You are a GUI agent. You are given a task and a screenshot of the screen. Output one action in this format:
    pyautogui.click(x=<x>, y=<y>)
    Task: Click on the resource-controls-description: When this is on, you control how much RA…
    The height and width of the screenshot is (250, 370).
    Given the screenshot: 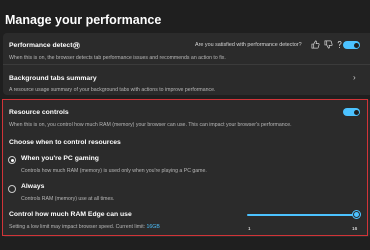 What is the action you would take?
    pyautogui.click(x=150, y=125)
    